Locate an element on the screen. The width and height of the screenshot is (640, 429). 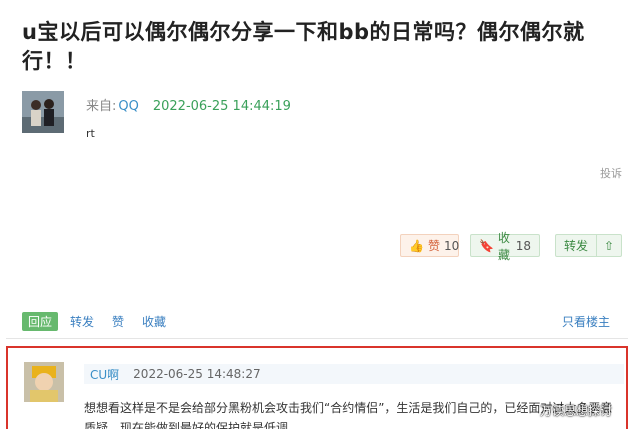
commenter-avatar is located at coordinates (44, 382).